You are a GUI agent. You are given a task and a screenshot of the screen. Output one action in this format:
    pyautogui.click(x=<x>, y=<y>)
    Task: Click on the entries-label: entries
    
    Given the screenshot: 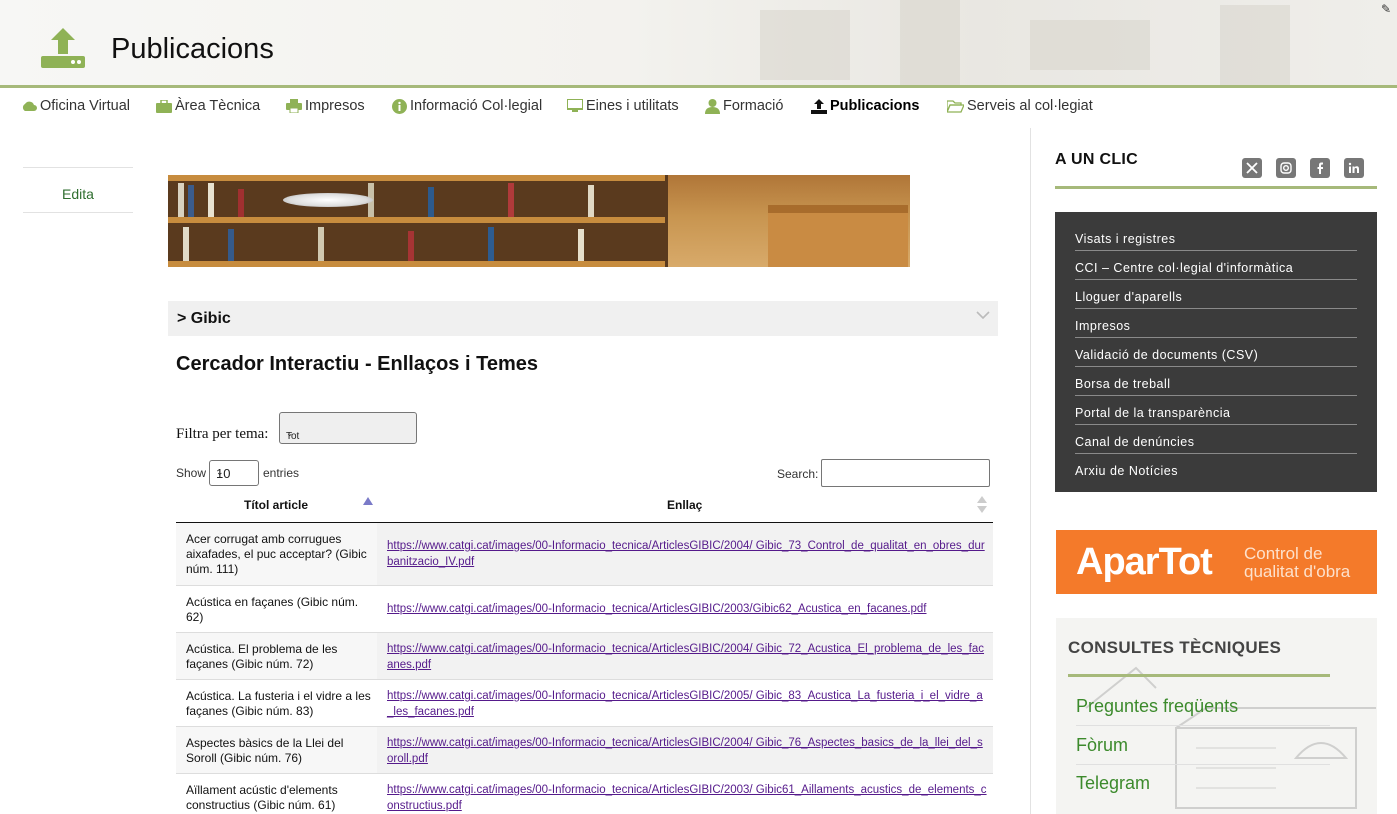 What is the action you would take?
    pyautogui.click(x=281, y=473)
    